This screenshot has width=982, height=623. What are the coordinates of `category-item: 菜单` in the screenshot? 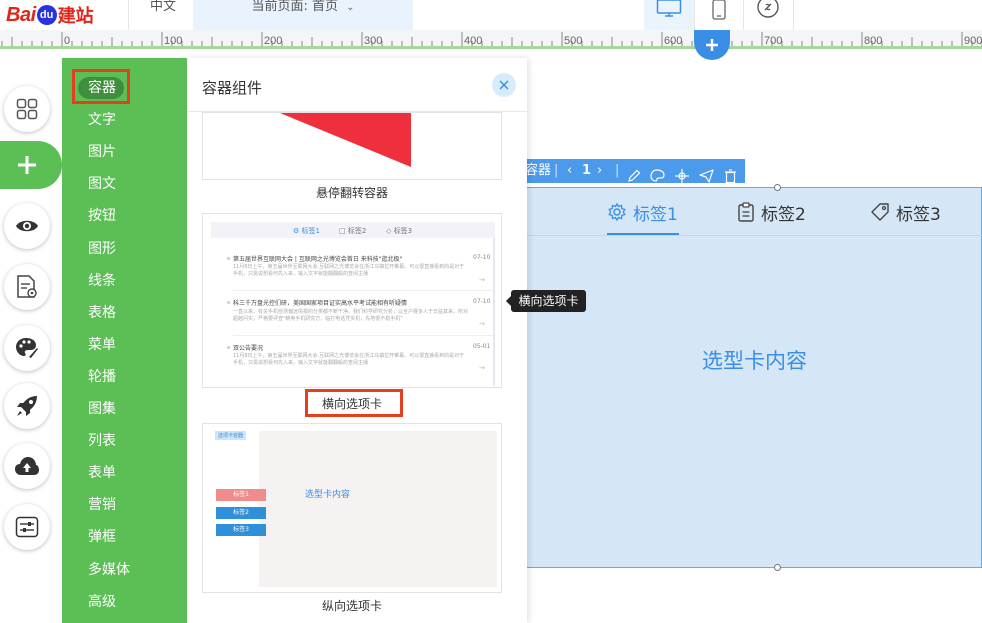 It's located at (102, 345).